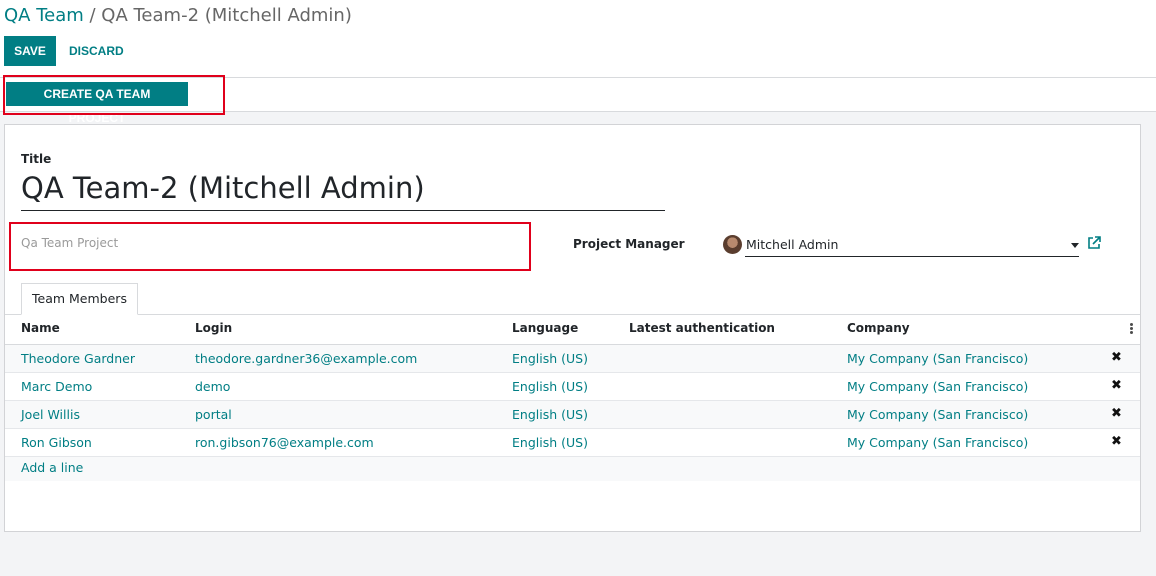 This screenshot has width=1156, height=576. What do you see at coordinates (572, 469) in the screenshot?
I see `add-line-row: Add a line` at bounding box center [572, 469].